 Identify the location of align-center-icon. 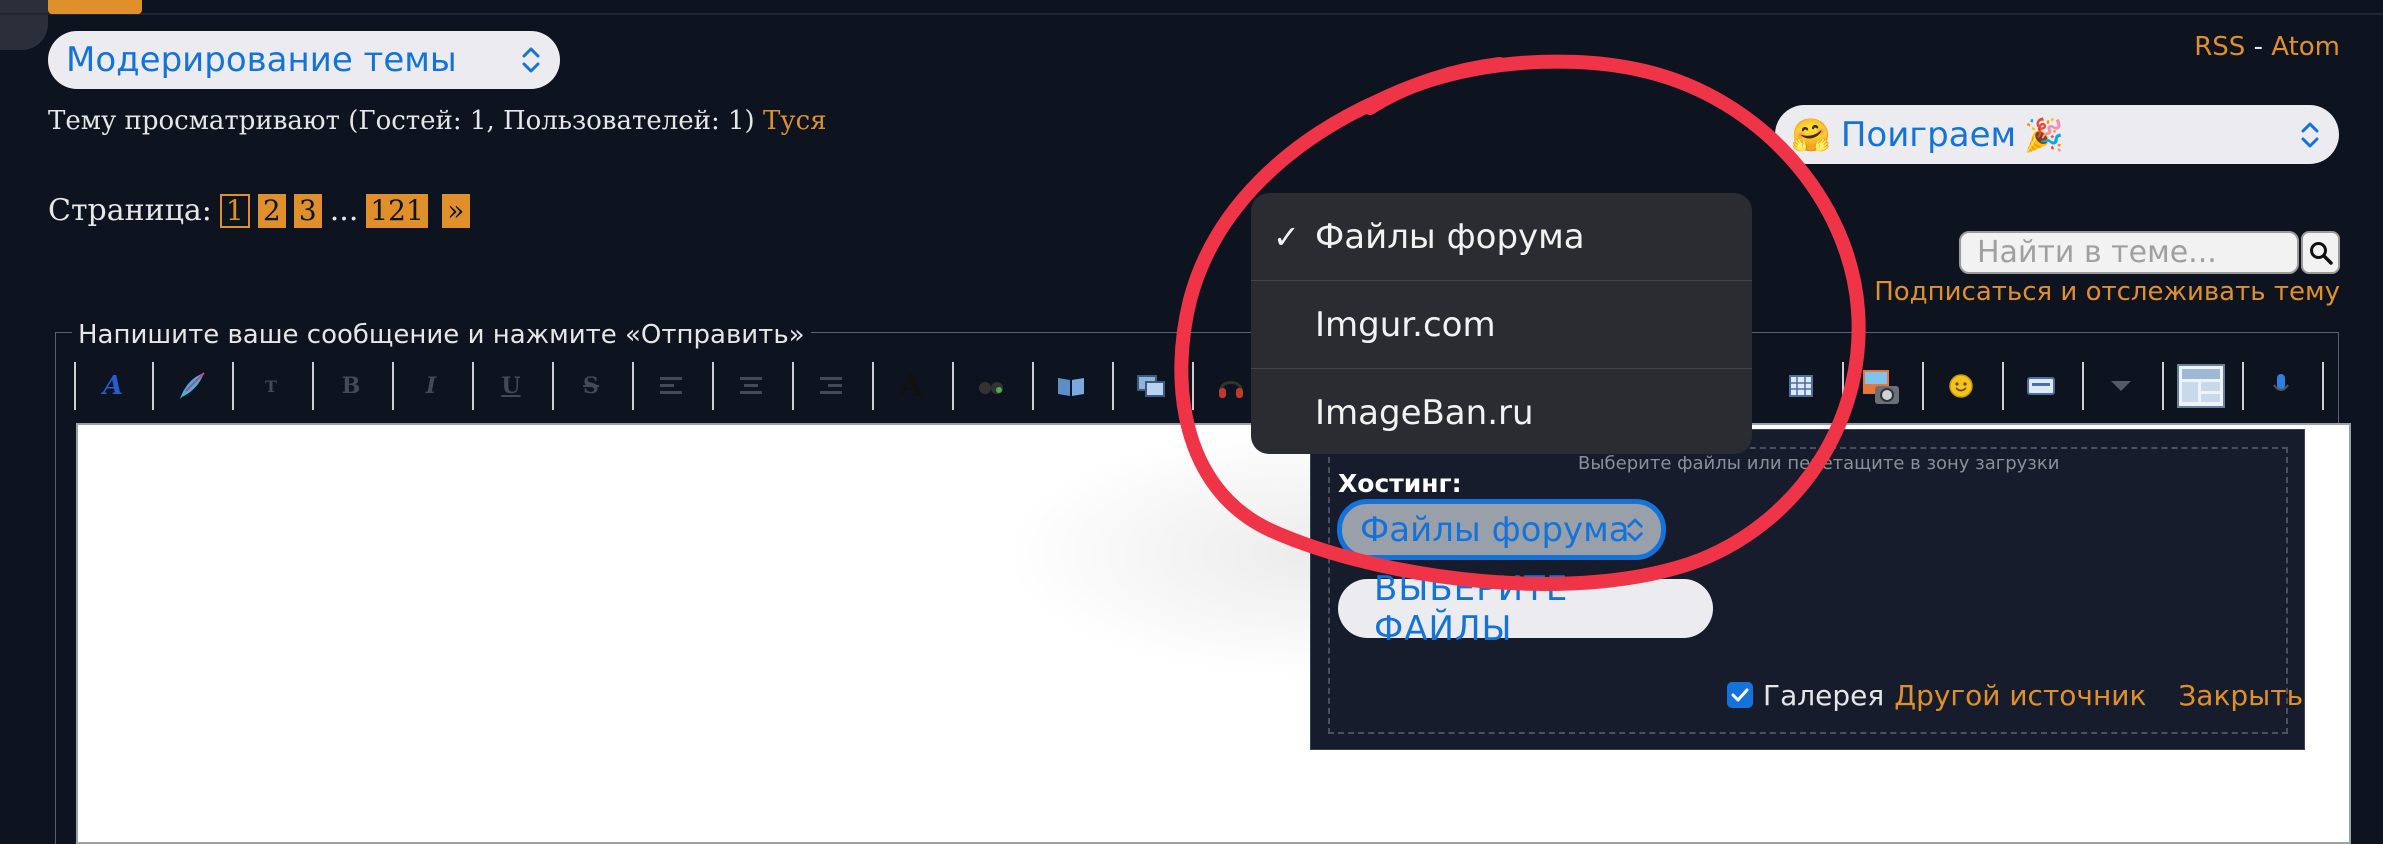
(751, 385).